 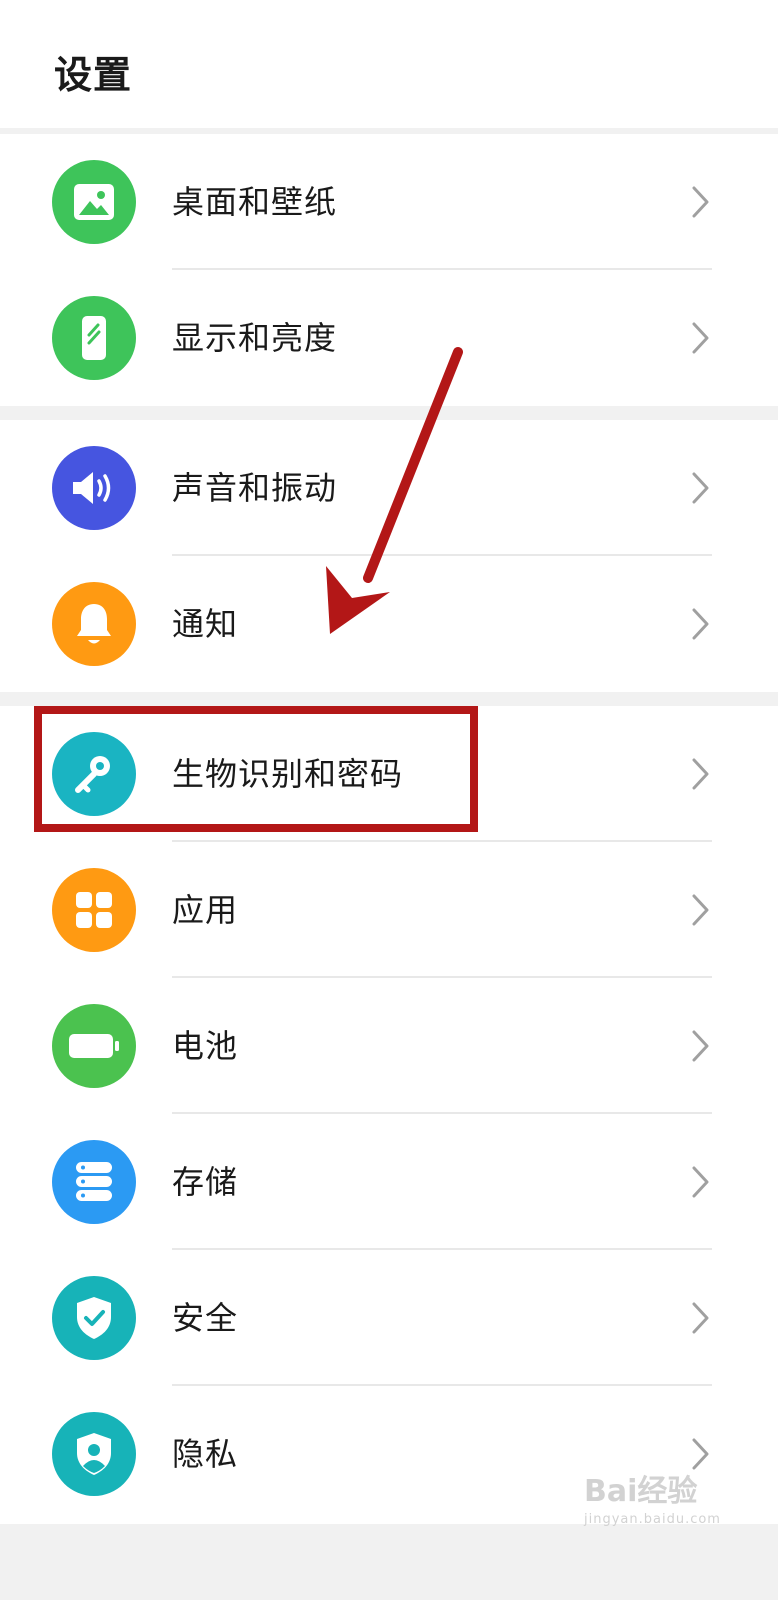 I want to click on settings-item-label: 隐私, so click(x=205, y=1454).